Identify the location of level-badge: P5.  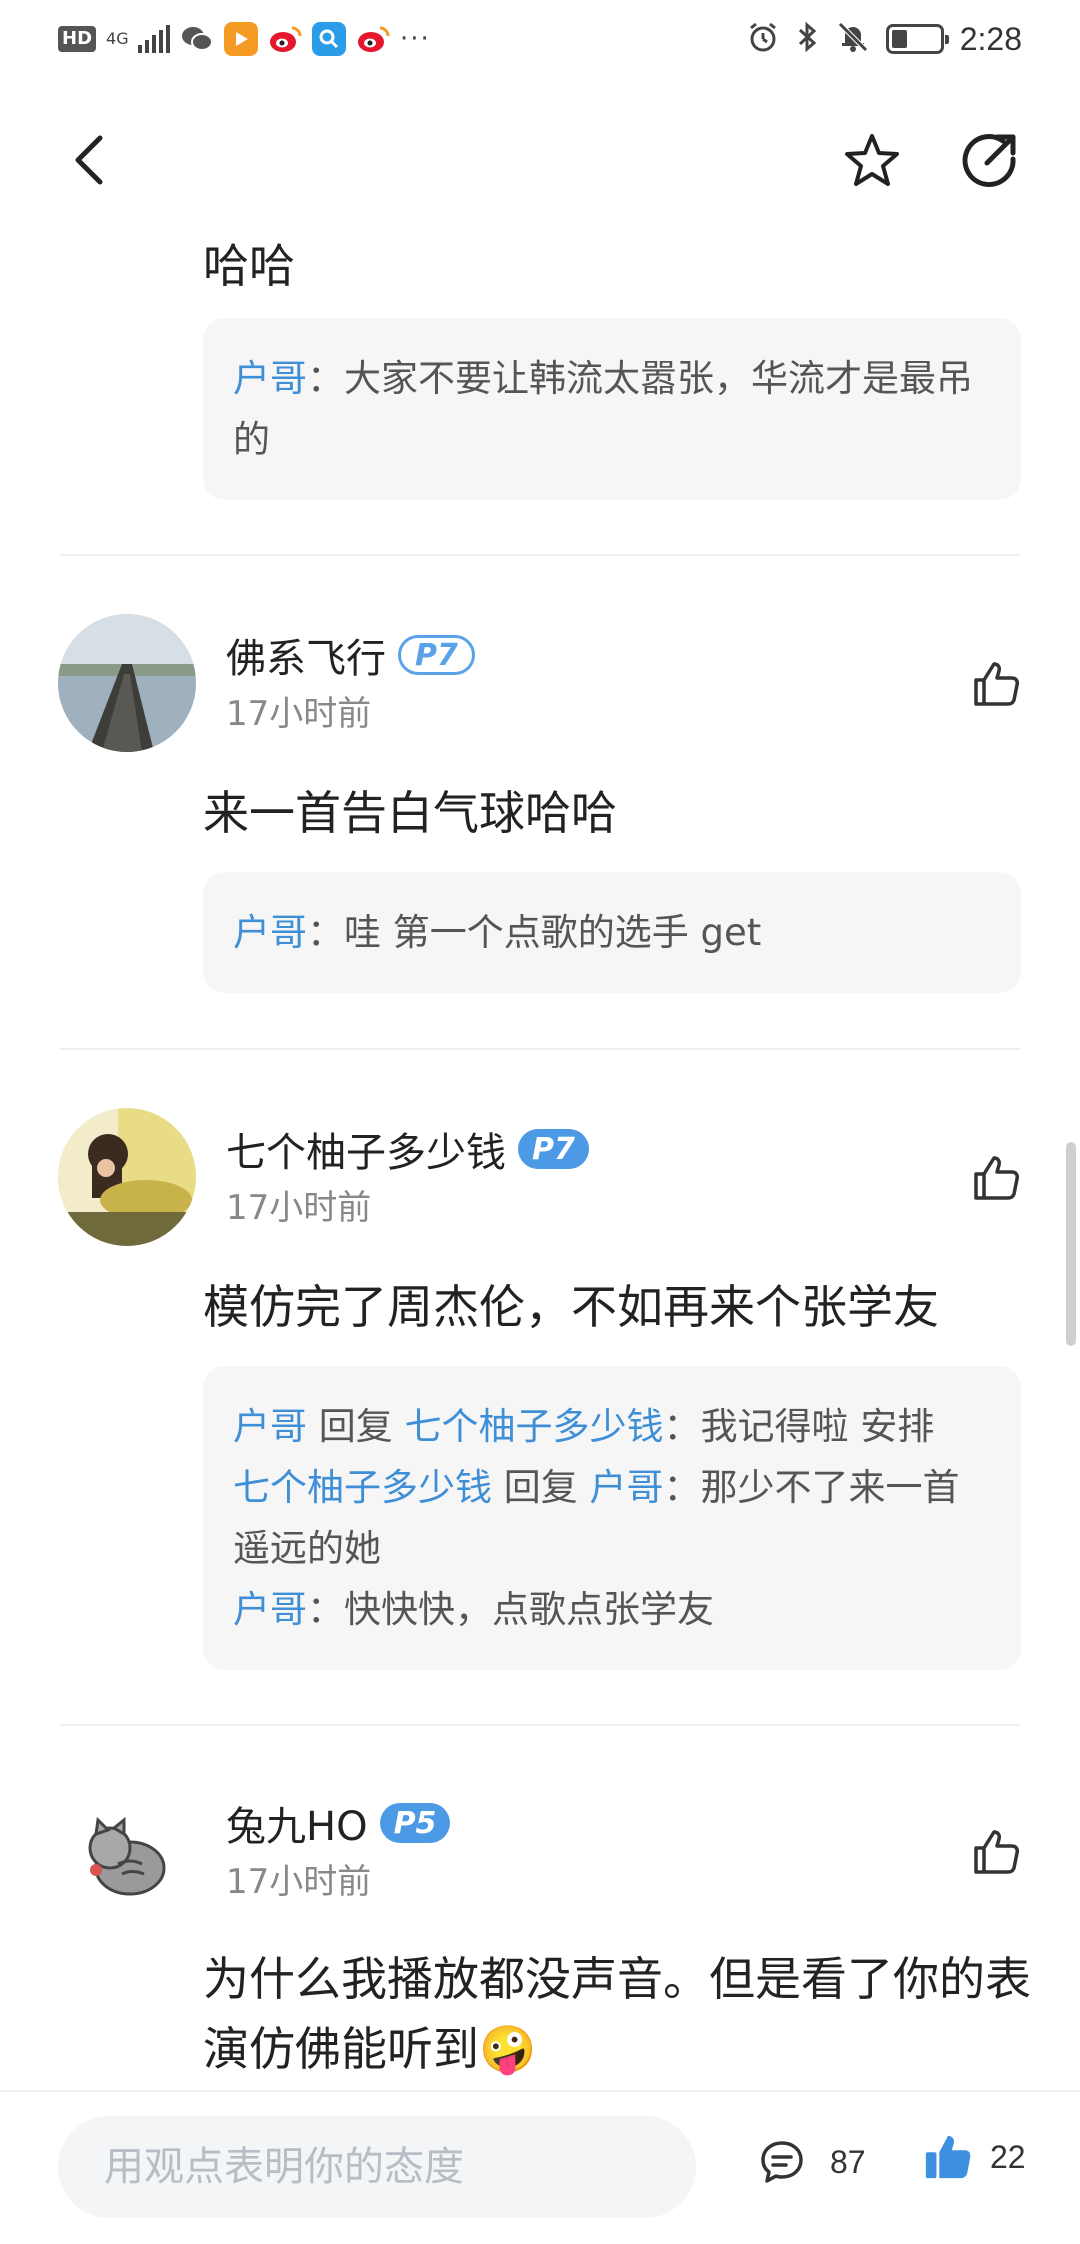
(415, 1823).